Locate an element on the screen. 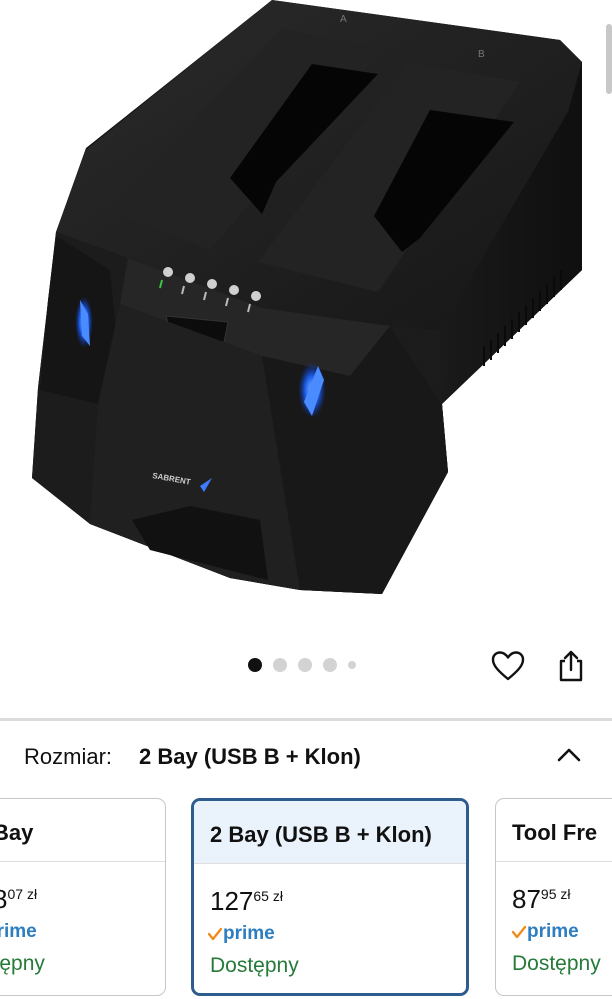 This screenshot has height=999, width=612. availability-status: stępny is located at coordinates (22, 963).